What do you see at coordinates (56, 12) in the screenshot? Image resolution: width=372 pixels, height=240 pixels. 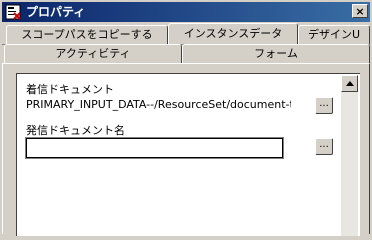 I see `window-title: プロパティ` at bounding box center [56, 12].